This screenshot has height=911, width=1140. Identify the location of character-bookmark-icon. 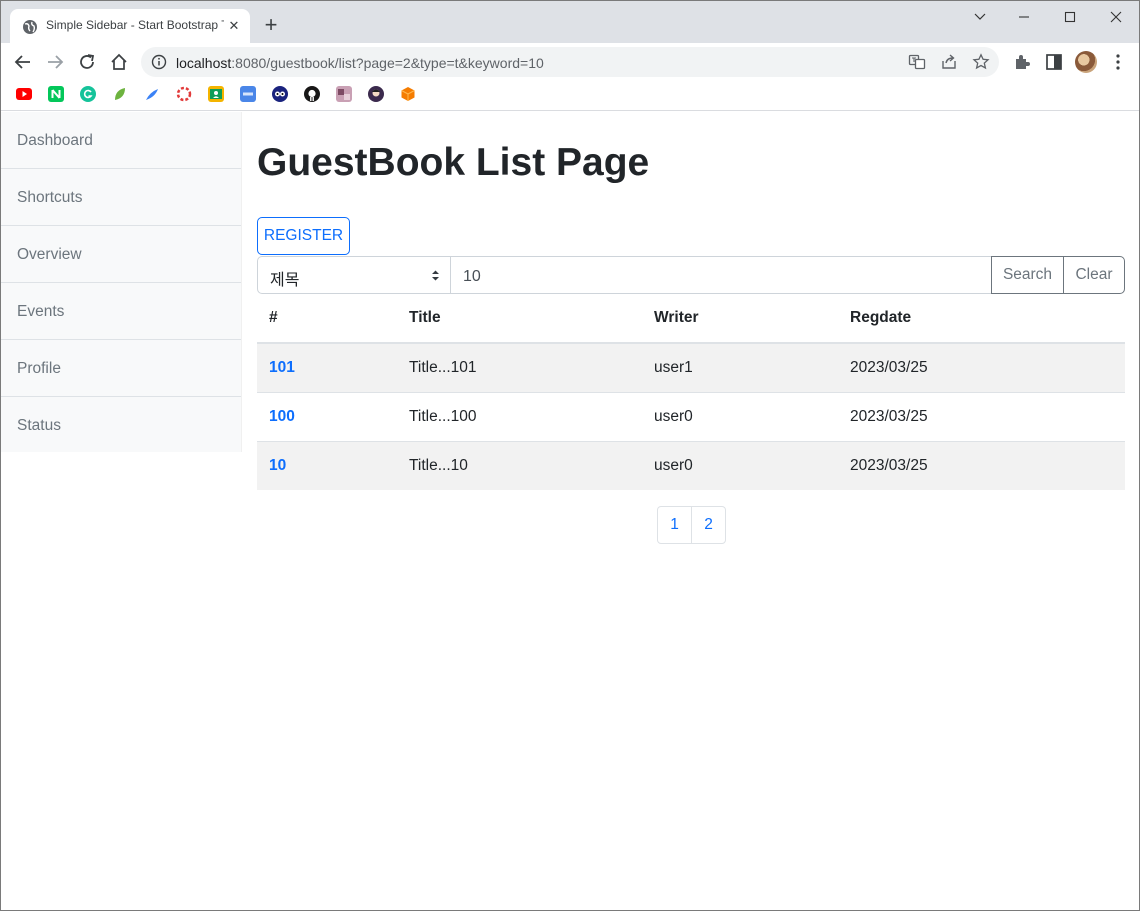
(376, 94).